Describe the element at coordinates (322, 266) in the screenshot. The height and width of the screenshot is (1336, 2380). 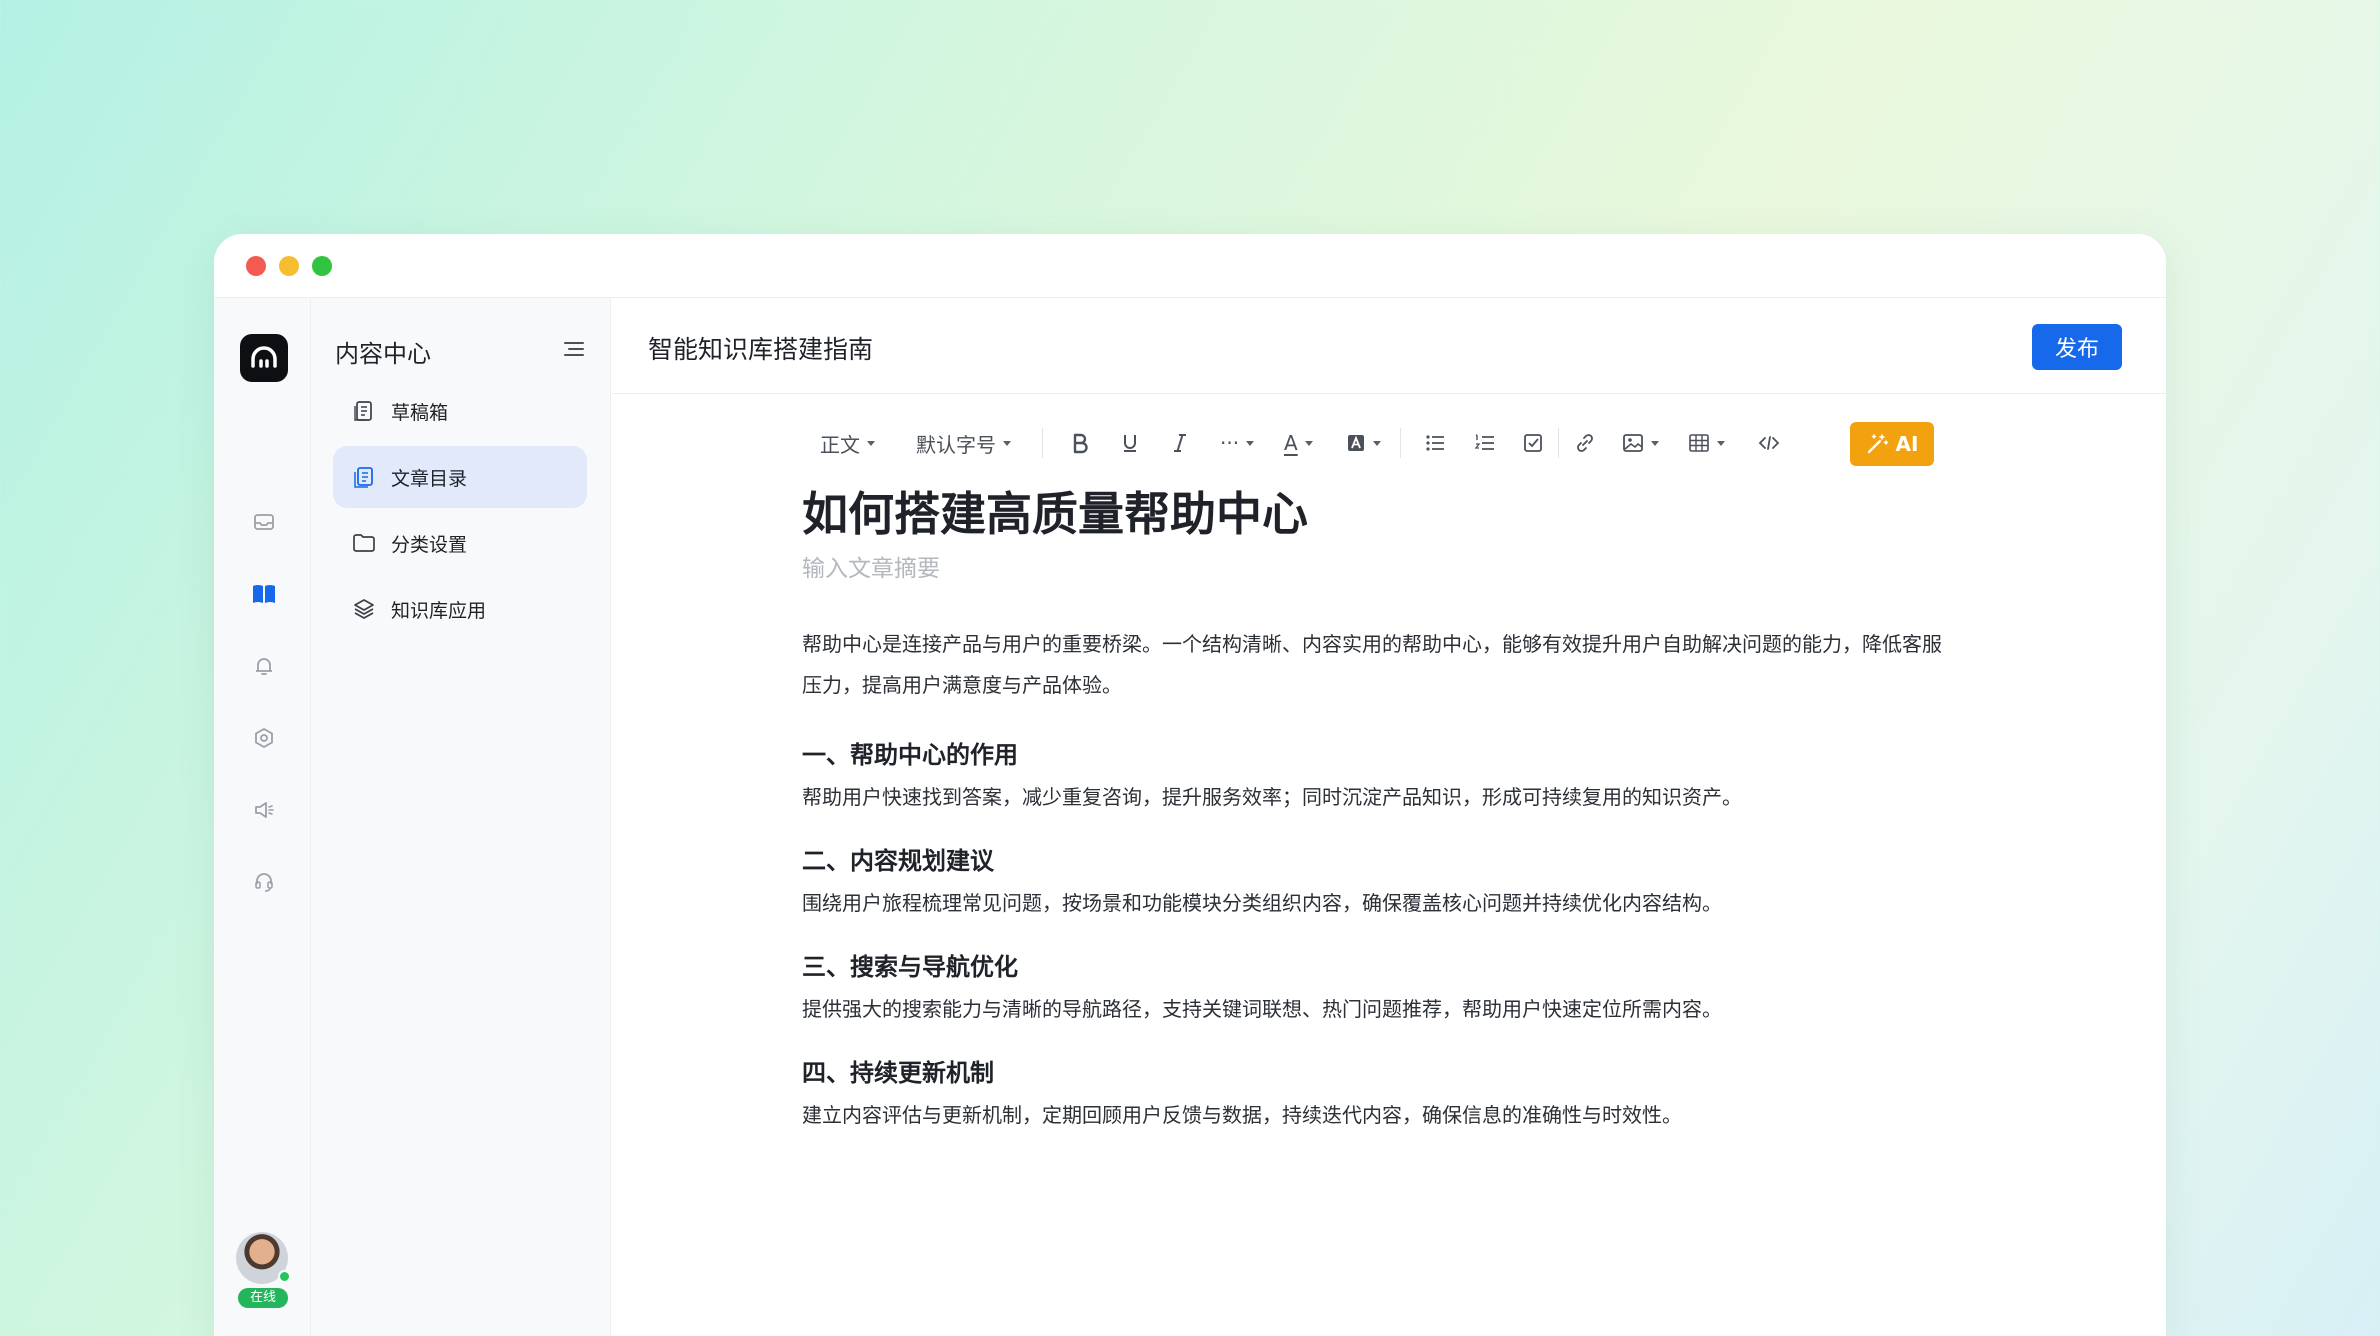
I see `maximize-window-button` at that location.